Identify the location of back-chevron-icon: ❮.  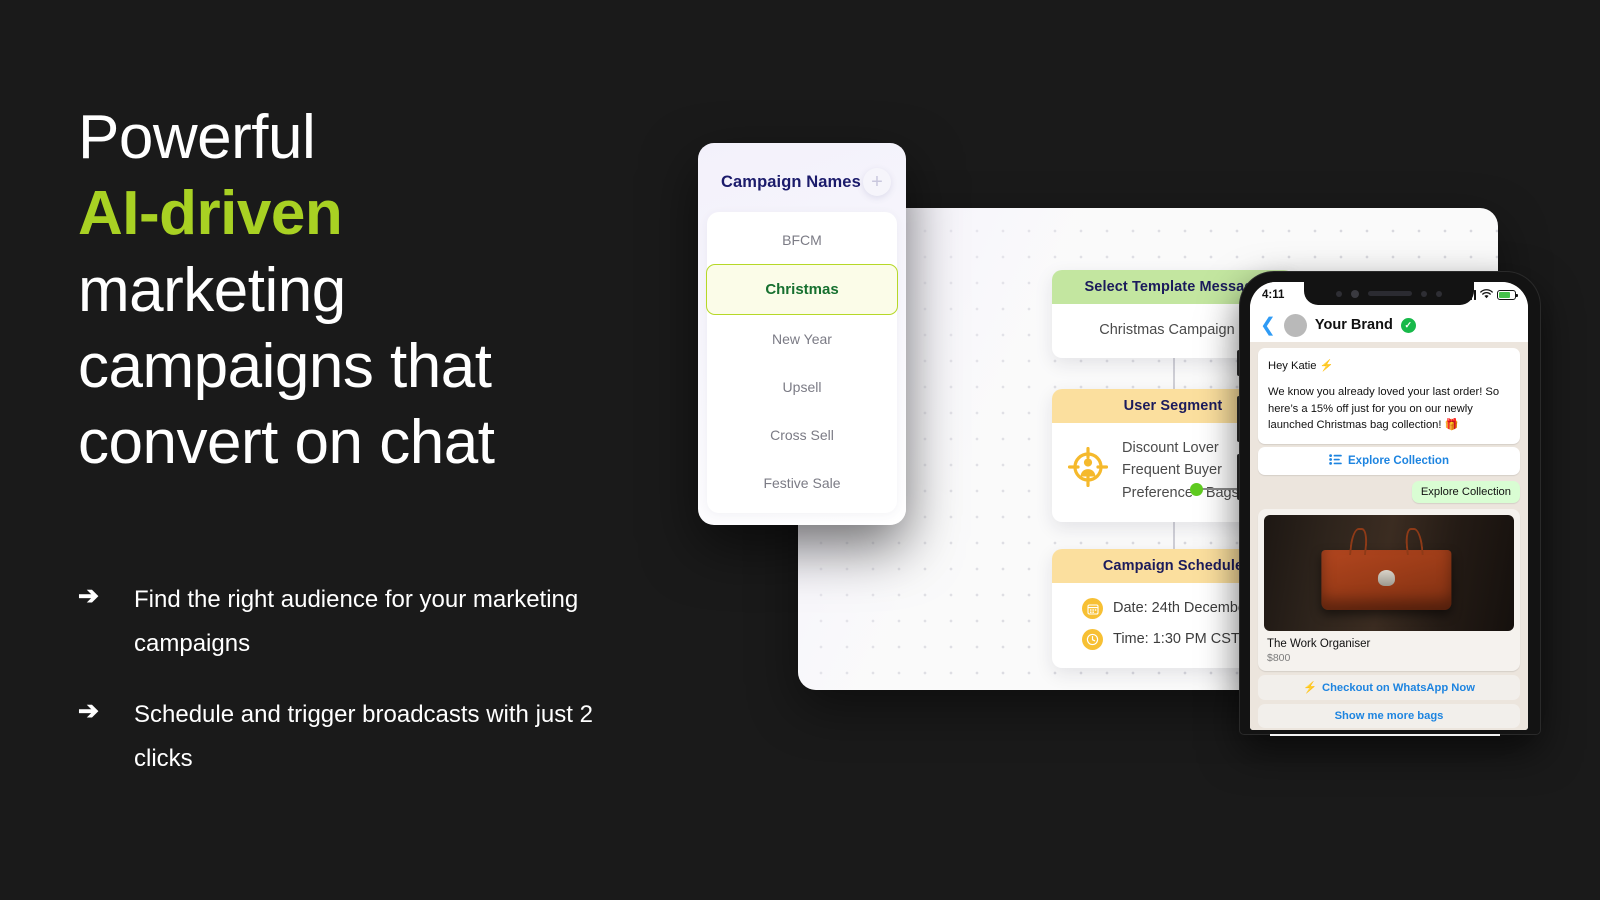
(1268, 325).